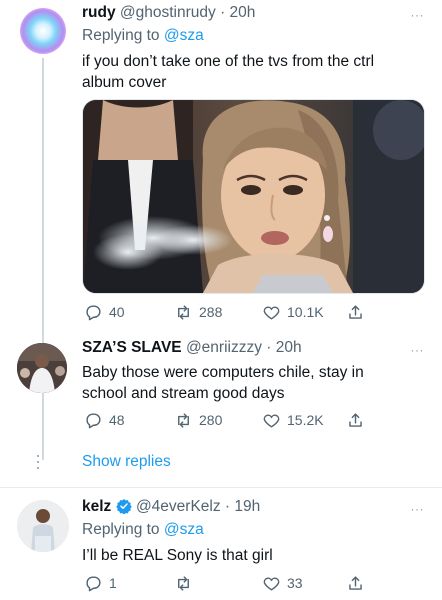 This screenshot has height=600, width=442. I want to click on more-replies-dots-icon, so click(38, 462).